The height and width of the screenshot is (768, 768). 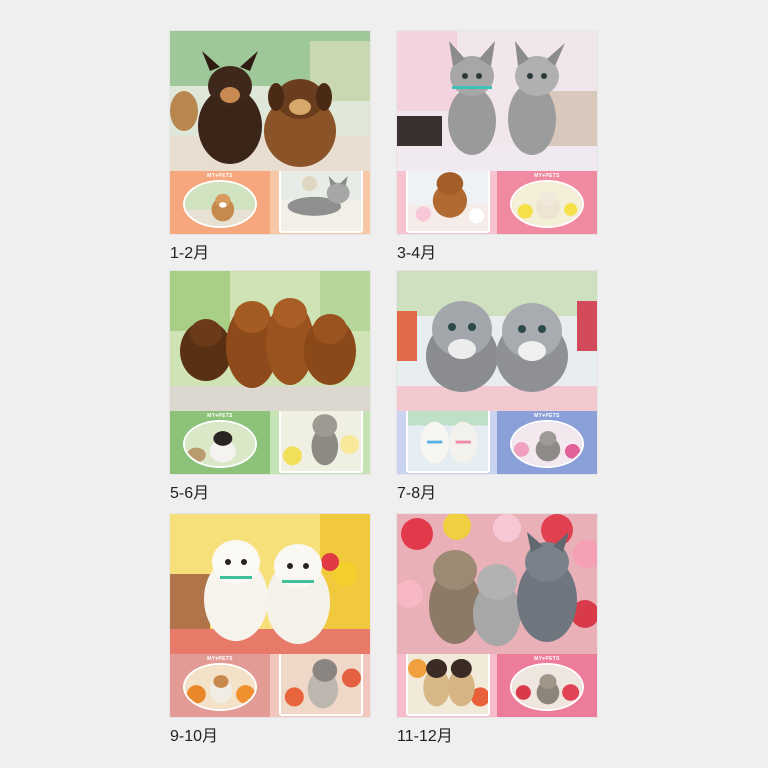 I want to click on sub-photo-white-puppies, so click(x=448, y=442).